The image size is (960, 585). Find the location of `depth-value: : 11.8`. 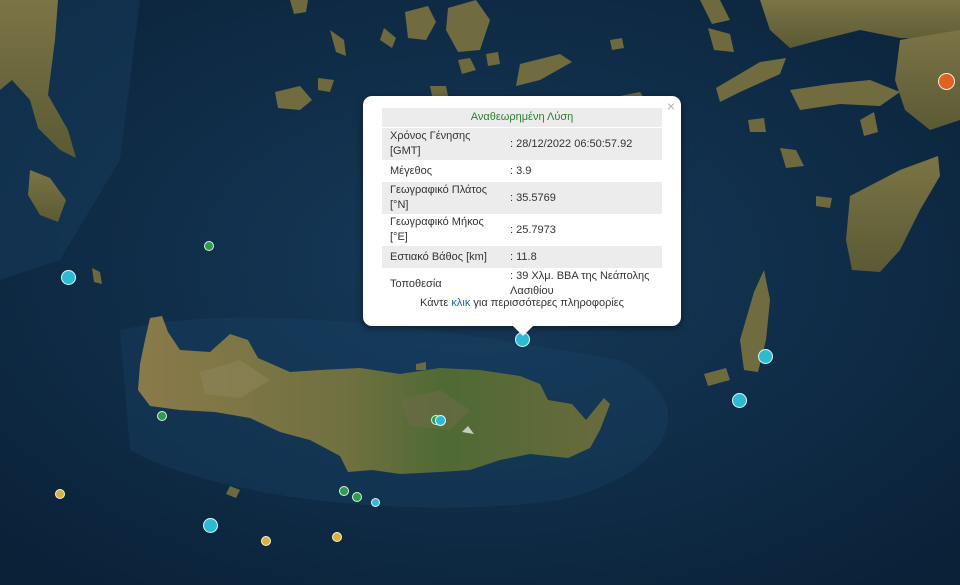

depth-value: : 11.8 is located at coordinates (582, 257).